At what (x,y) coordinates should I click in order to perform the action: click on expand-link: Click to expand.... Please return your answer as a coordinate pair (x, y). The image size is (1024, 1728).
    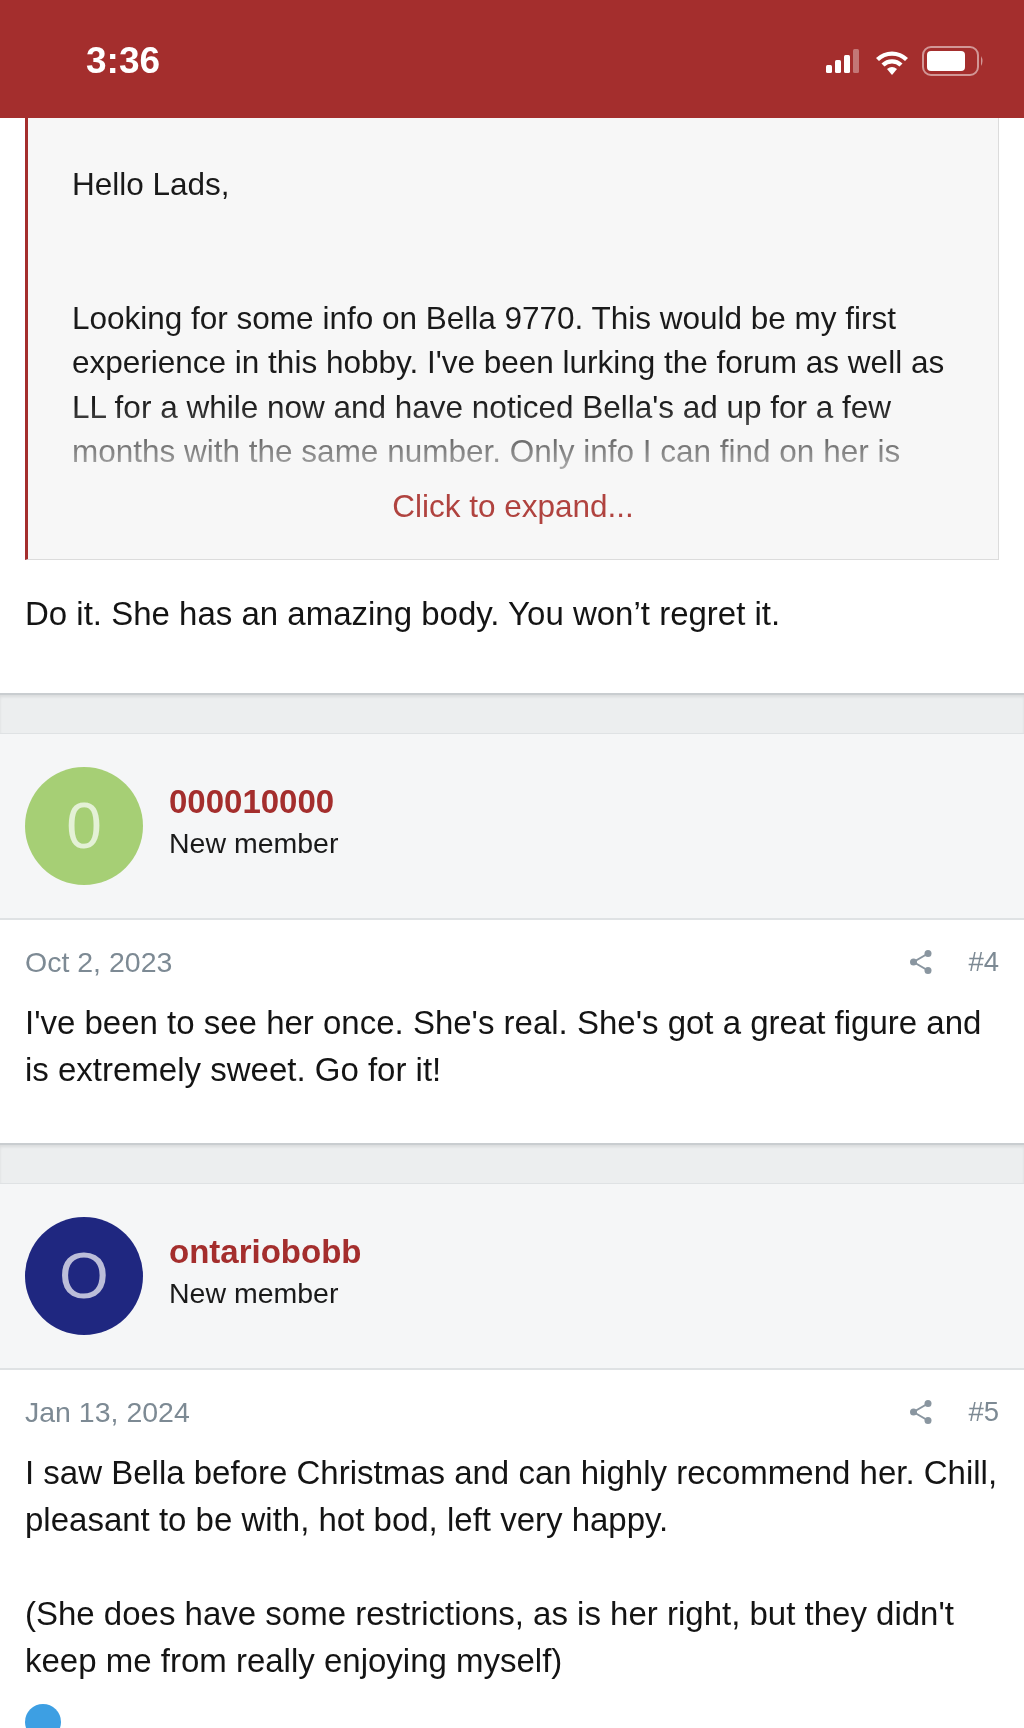
    Looking at the image, I should click on (513, 505).